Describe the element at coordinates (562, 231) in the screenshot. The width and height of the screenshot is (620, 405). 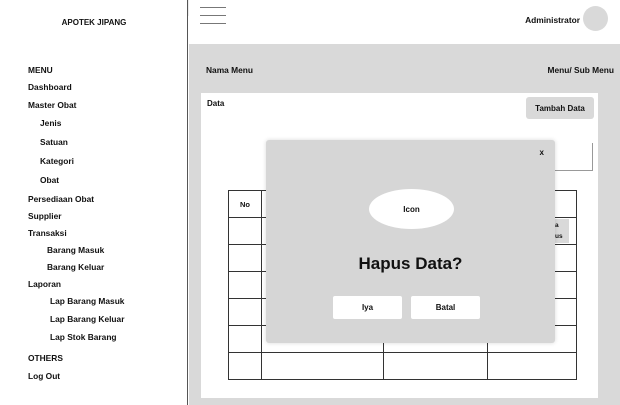
I see `partial-action-button: a us` at that location.